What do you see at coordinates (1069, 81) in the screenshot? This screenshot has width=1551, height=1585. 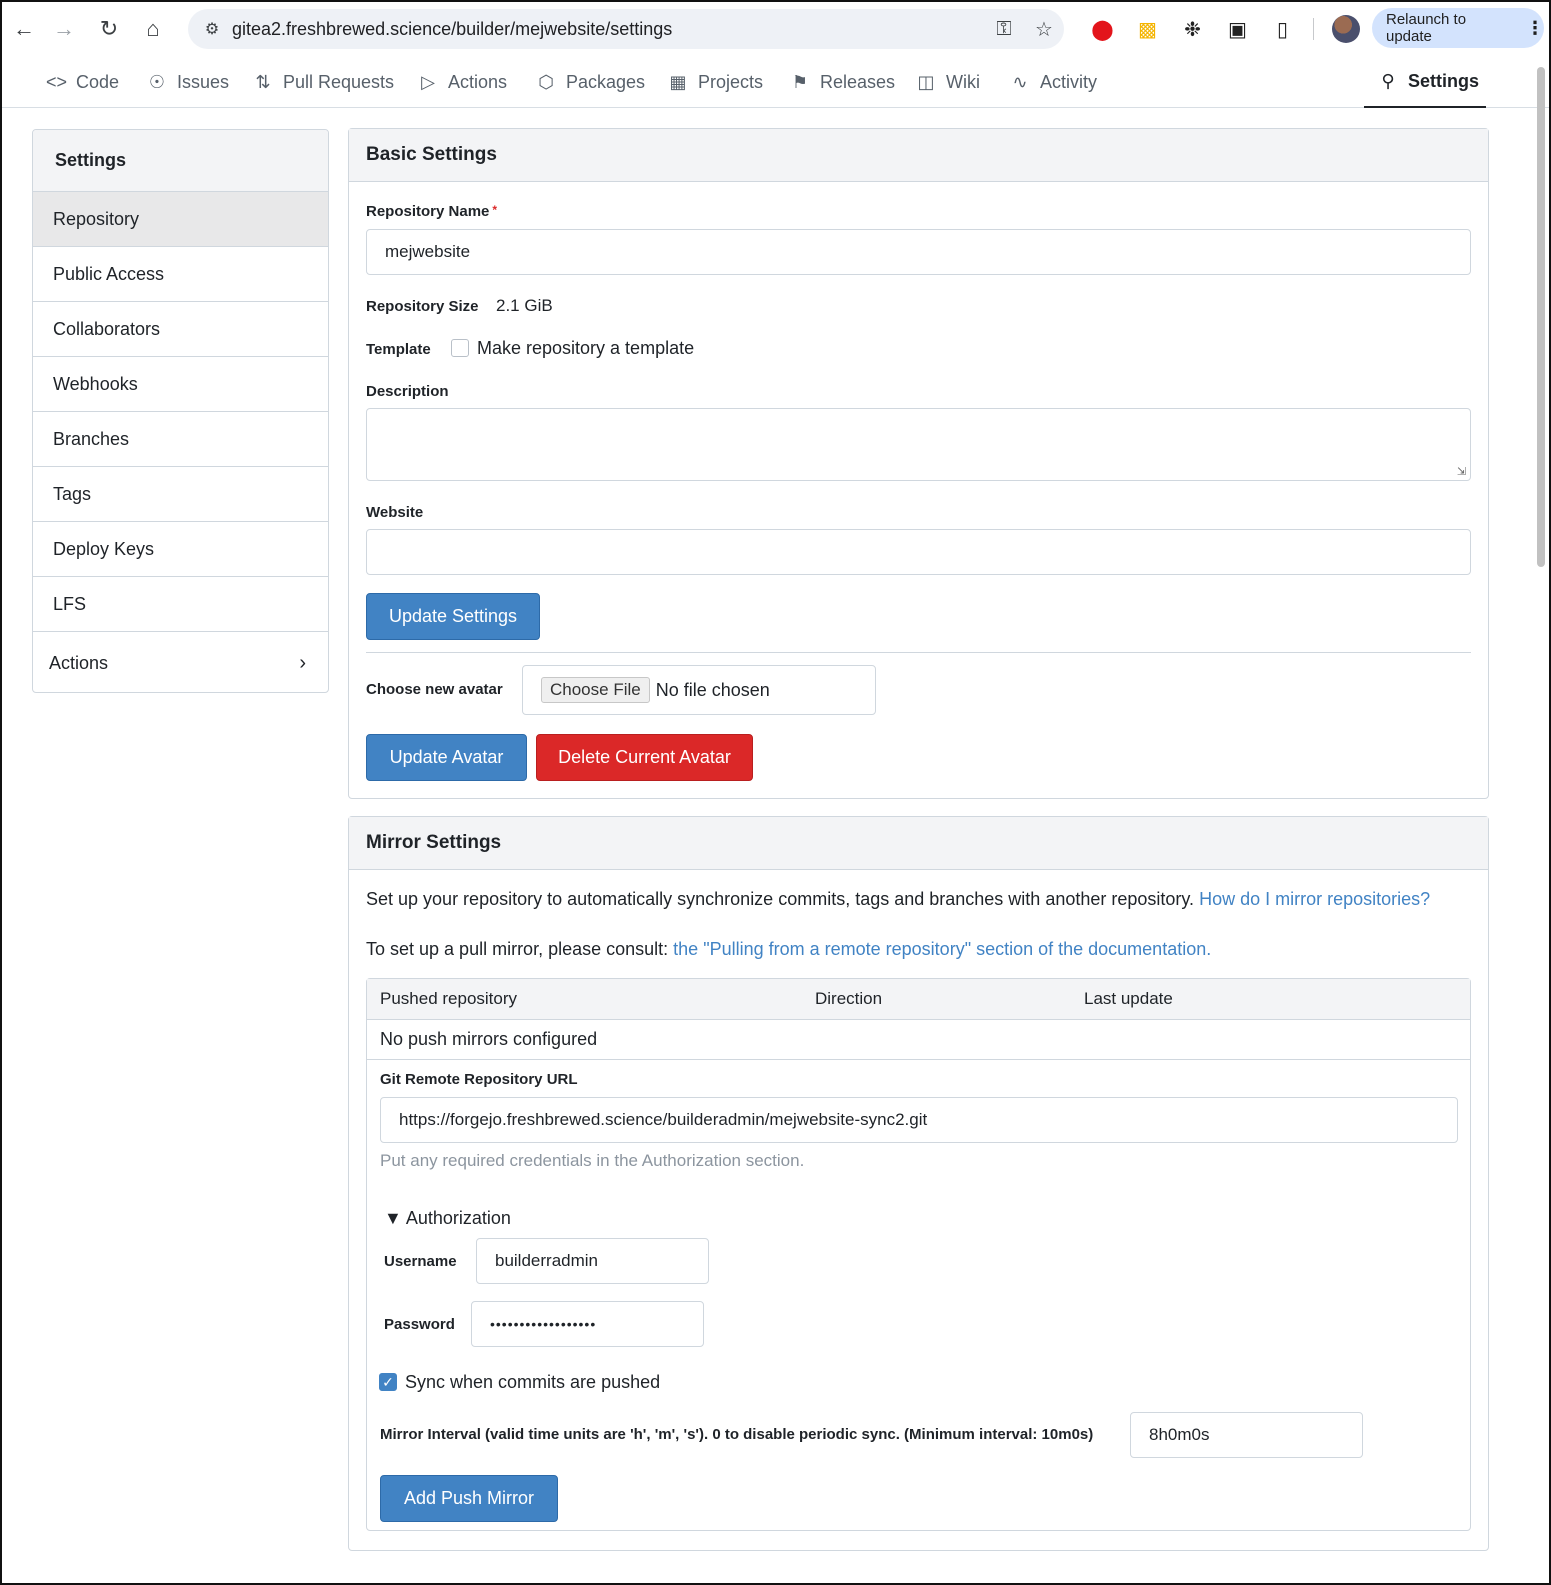 I see `tab-label: Activity` at bounding box center [1069, 81].